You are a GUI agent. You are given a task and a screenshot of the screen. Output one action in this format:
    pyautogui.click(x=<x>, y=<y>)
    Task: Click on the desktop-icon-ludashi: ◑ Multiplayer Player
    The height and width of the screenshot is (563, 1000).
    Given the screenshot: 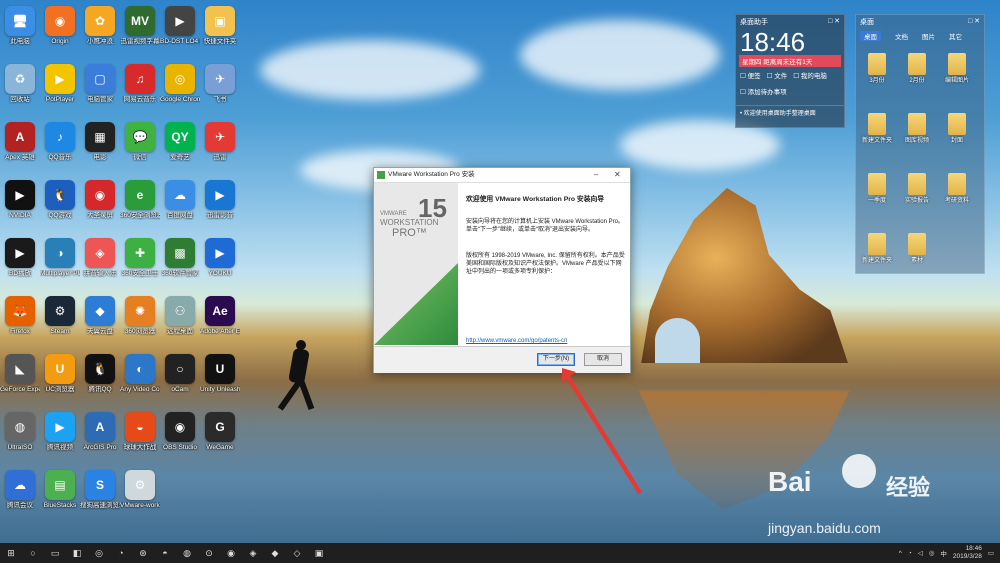 What is the action you would take?
    pyautogui.click(x=60, y=264)
    